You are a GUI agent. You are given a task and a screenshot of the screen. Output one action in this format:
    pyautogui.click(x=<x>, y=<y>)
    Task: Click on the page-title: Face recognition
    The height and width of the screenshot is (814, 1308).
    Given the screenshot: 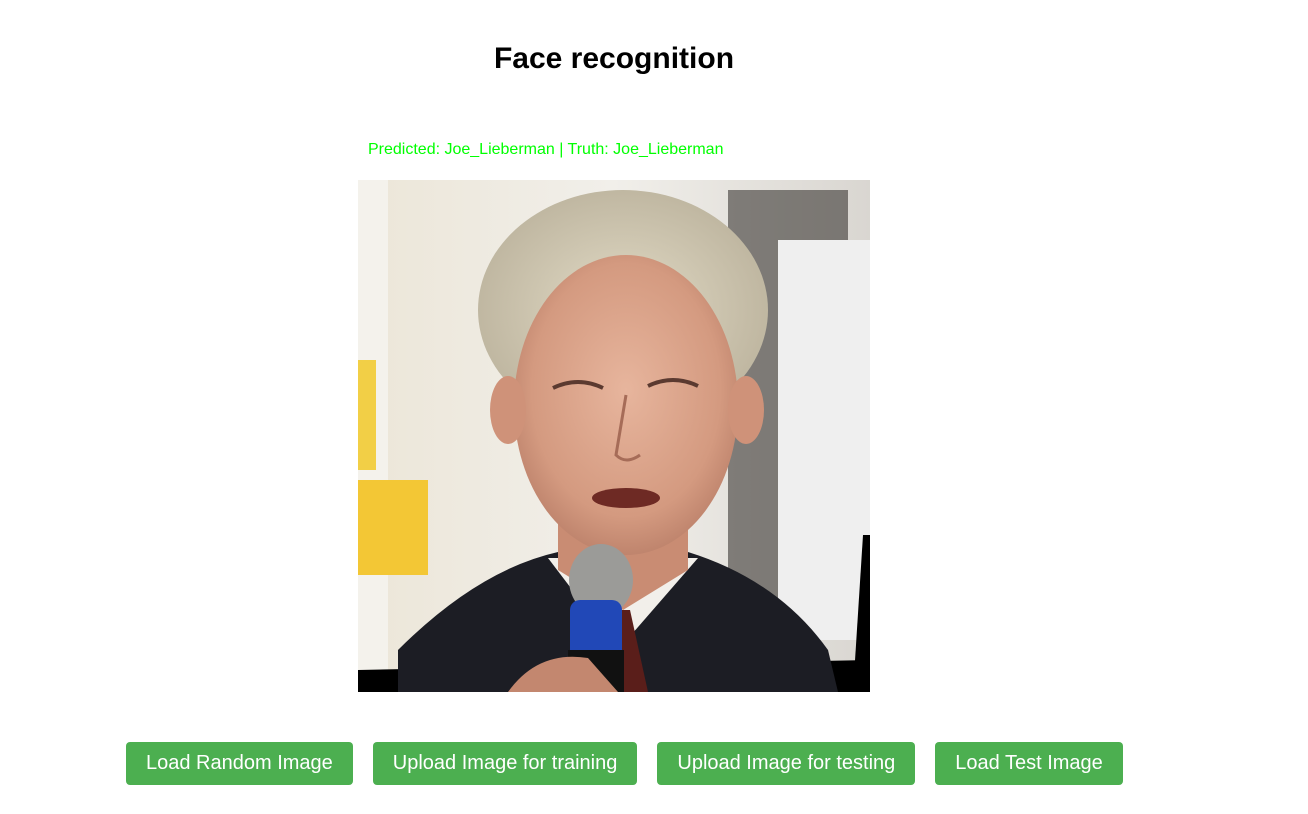 What is the action you would take?
    pyautogui.click(x=614, y=58)
    